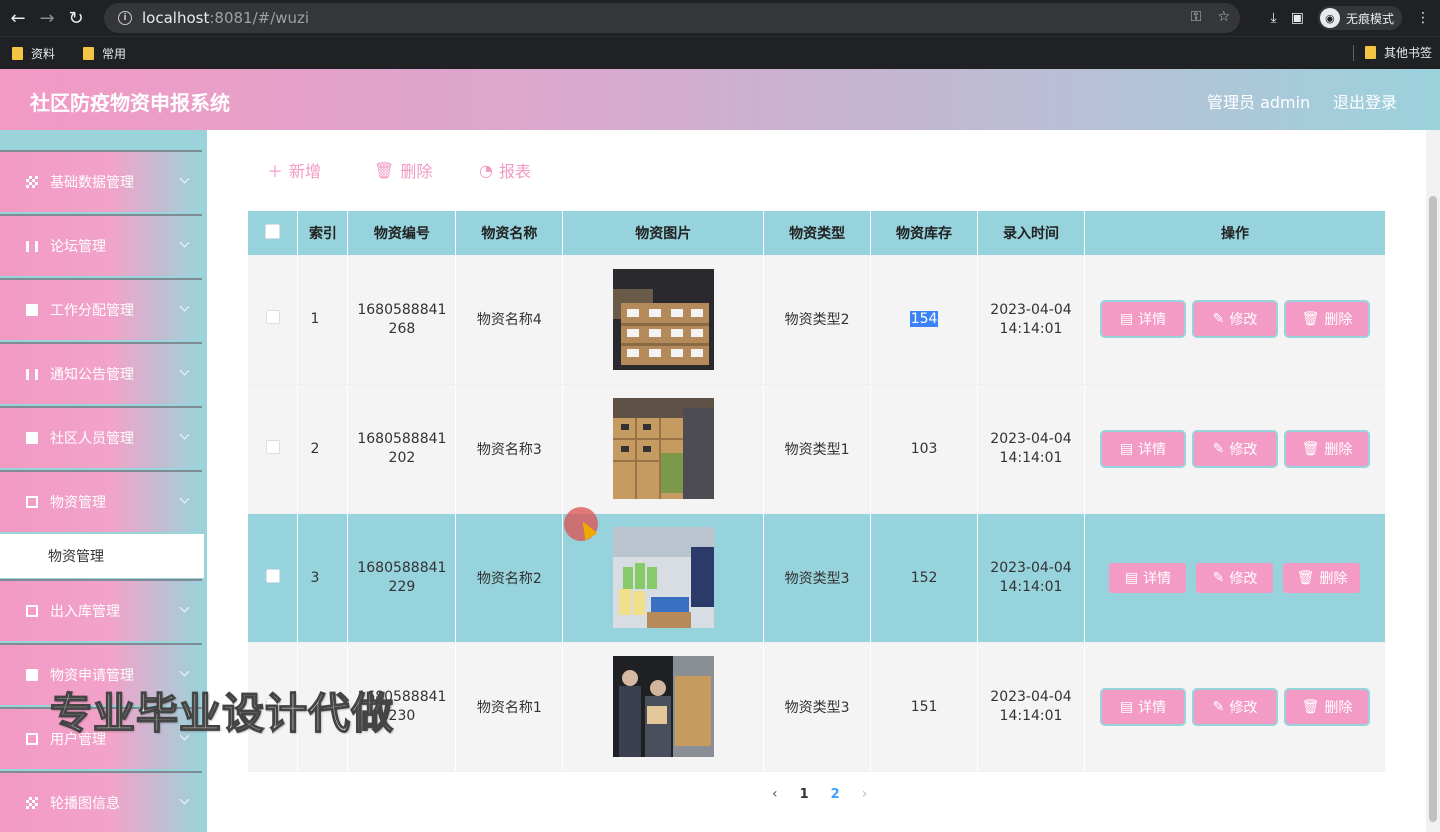 This screenshot has height=832, width=1440. Describe the element at coordinates (32, 438) in the screenshot. I see `people-icon` at that location.